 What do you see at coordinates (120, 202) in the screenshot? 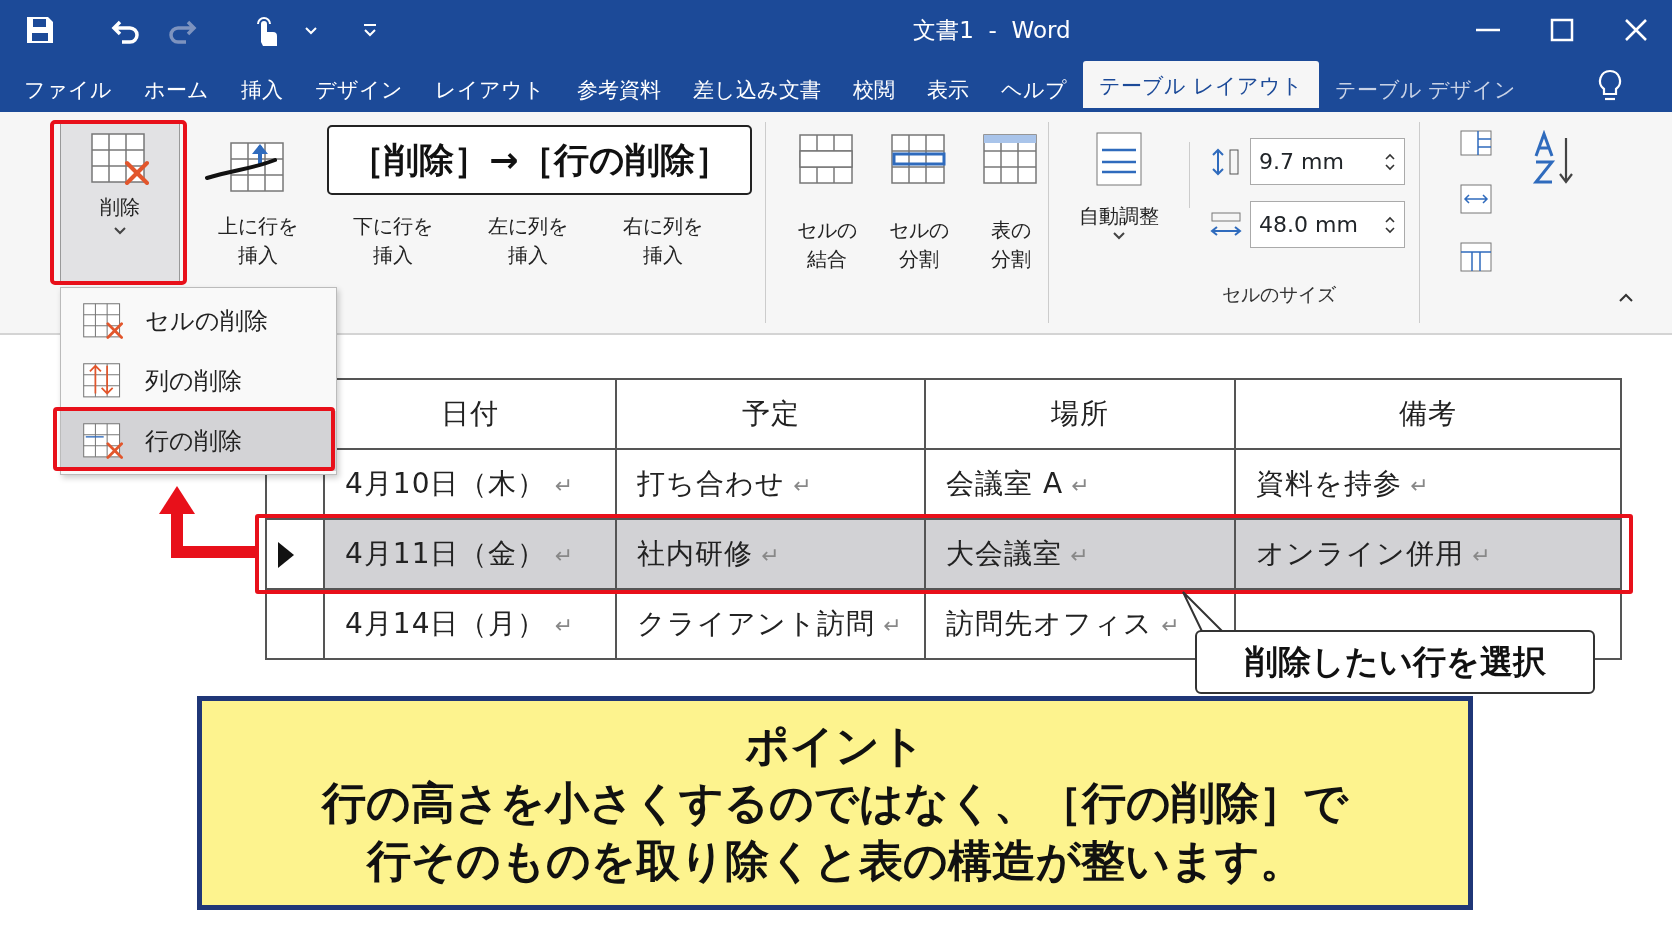
I see `delete-button: 削除` at bounding box center [120, 202].